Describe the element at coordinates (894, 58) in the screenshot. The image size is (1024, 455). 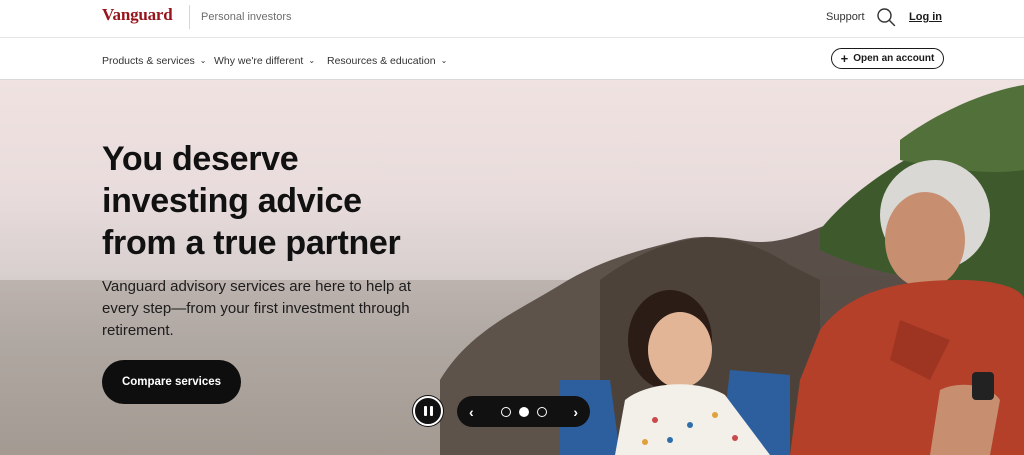
I see `open-account-label: Open an account` at that location.